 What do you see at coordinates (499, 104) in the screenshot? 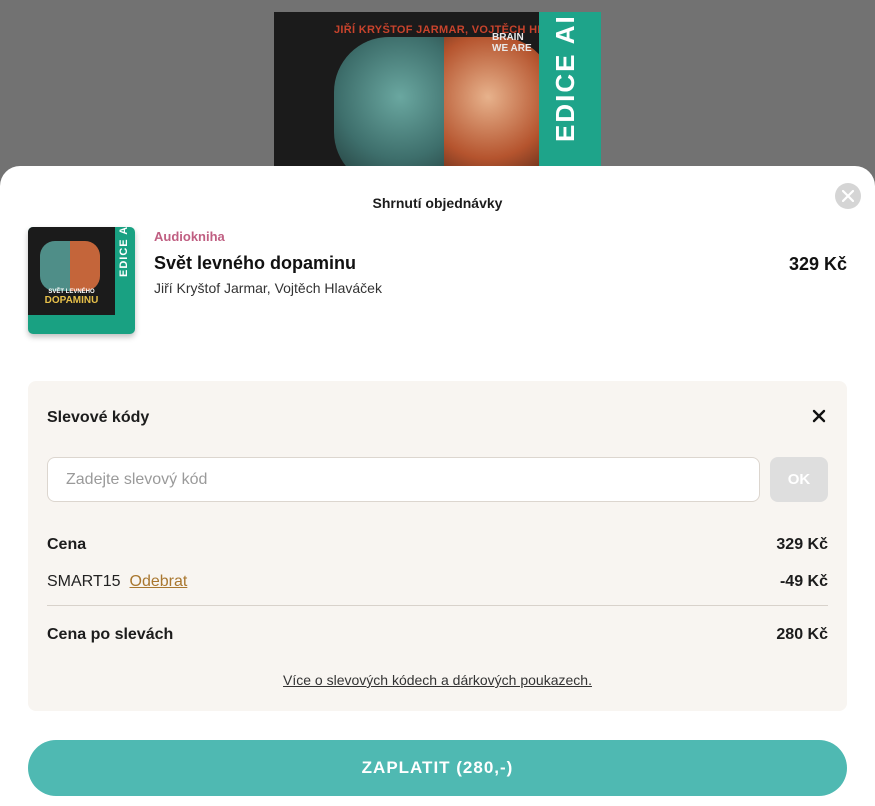
I see `cover-art-right` at bounding box center [499, 104].